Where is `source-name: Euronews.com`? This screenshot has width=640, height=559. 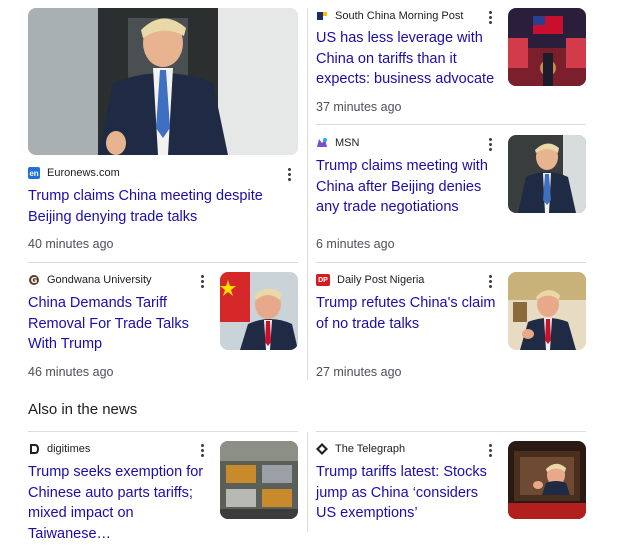
source-name: Euronews.com is located at coordinates (83, 173).